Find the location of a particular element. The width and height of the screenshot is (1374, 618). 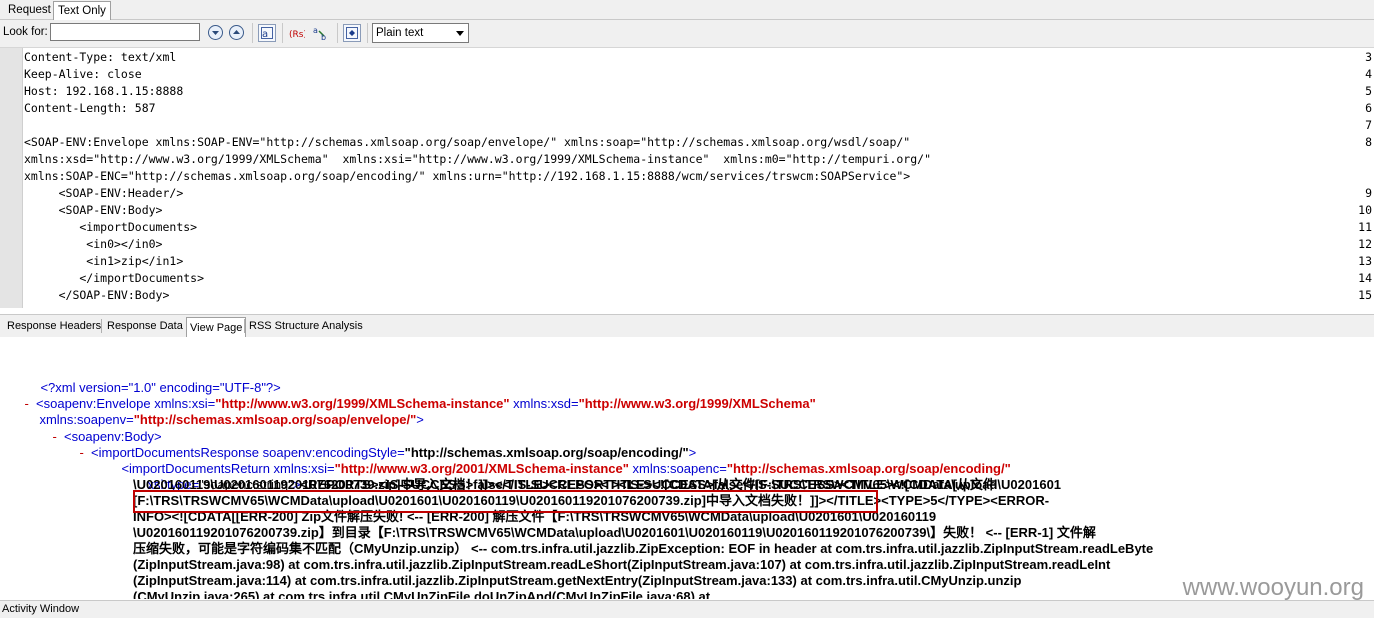

line-number: 3 is located at coordinates (1368, 57).